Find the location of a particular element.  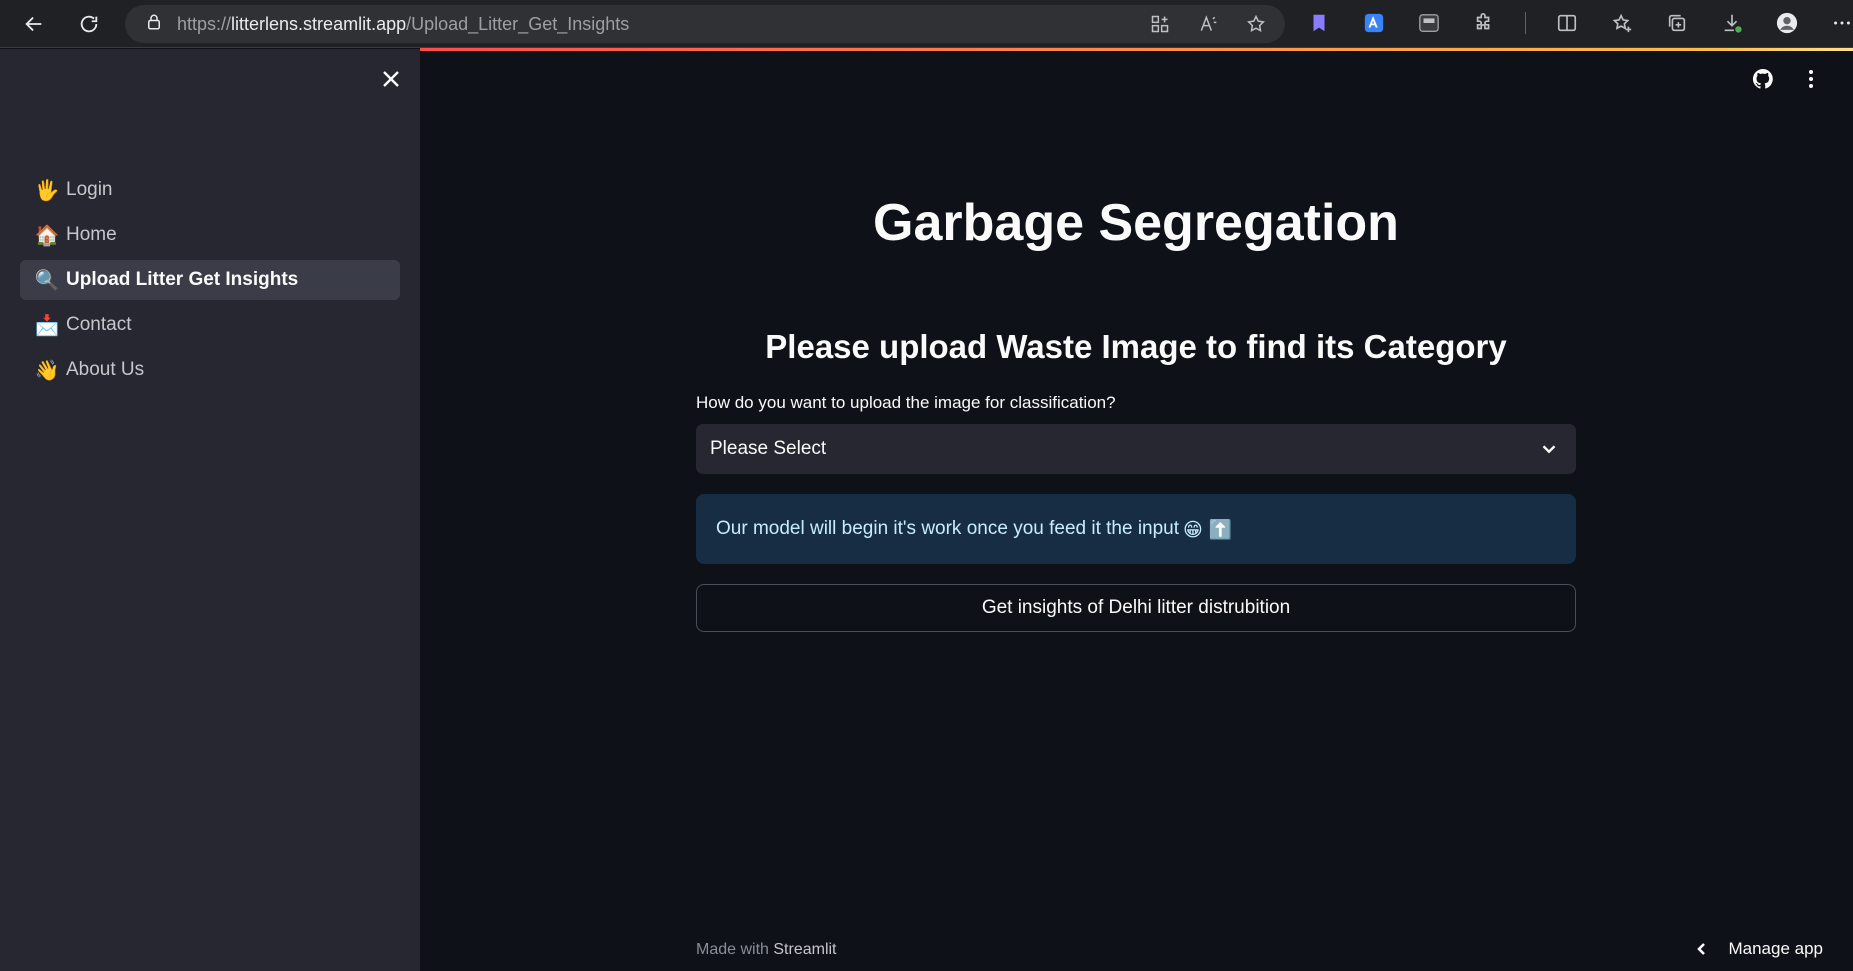

envelope-icon: 📩 is located at coordinates (47, 325).